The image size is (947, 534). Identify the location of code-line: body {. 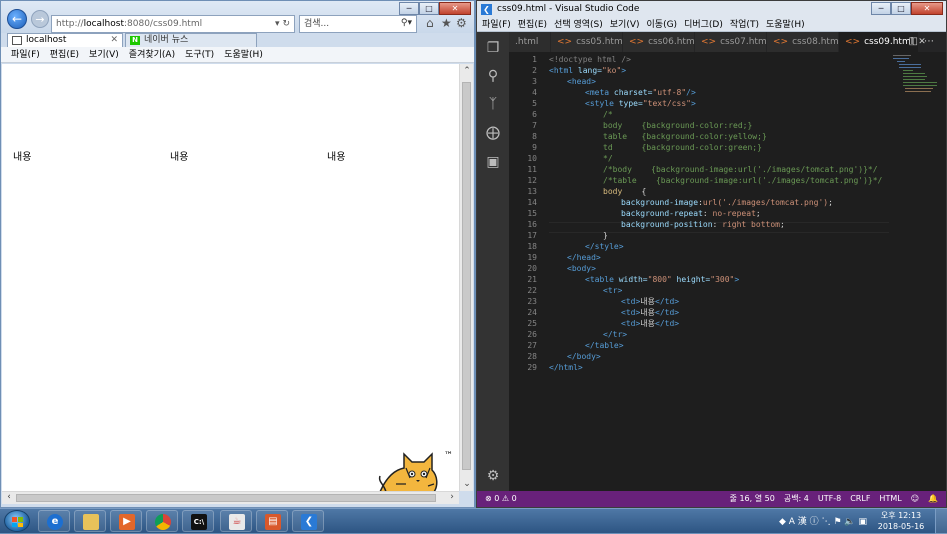
(624, 191).